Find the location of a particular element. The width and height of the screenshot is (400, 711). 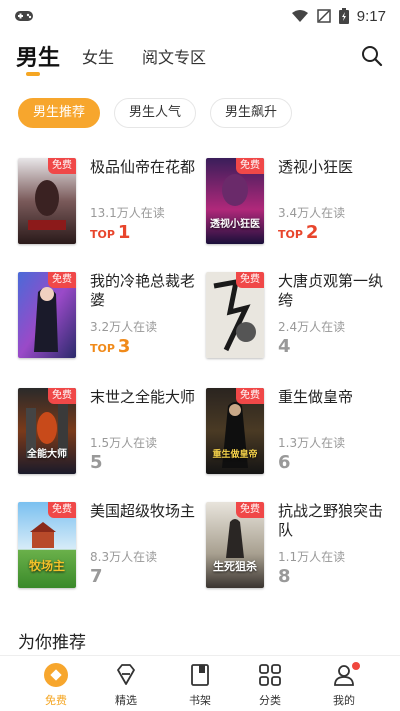

cover-title: 全能大师 is located at coordinates (47, 454).